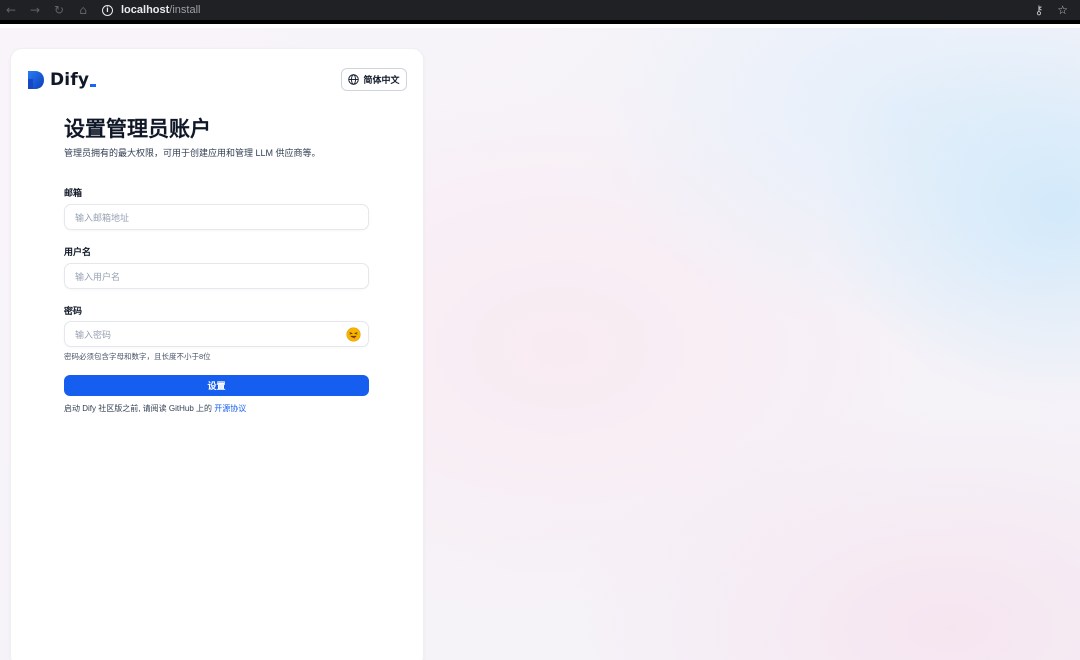 Image resolution: width=1080 pixels, height=660 pixels. Describe the element at coordinates (137, 129) in the screenshot. I see `page-title: 设置管理员账户` at that location.